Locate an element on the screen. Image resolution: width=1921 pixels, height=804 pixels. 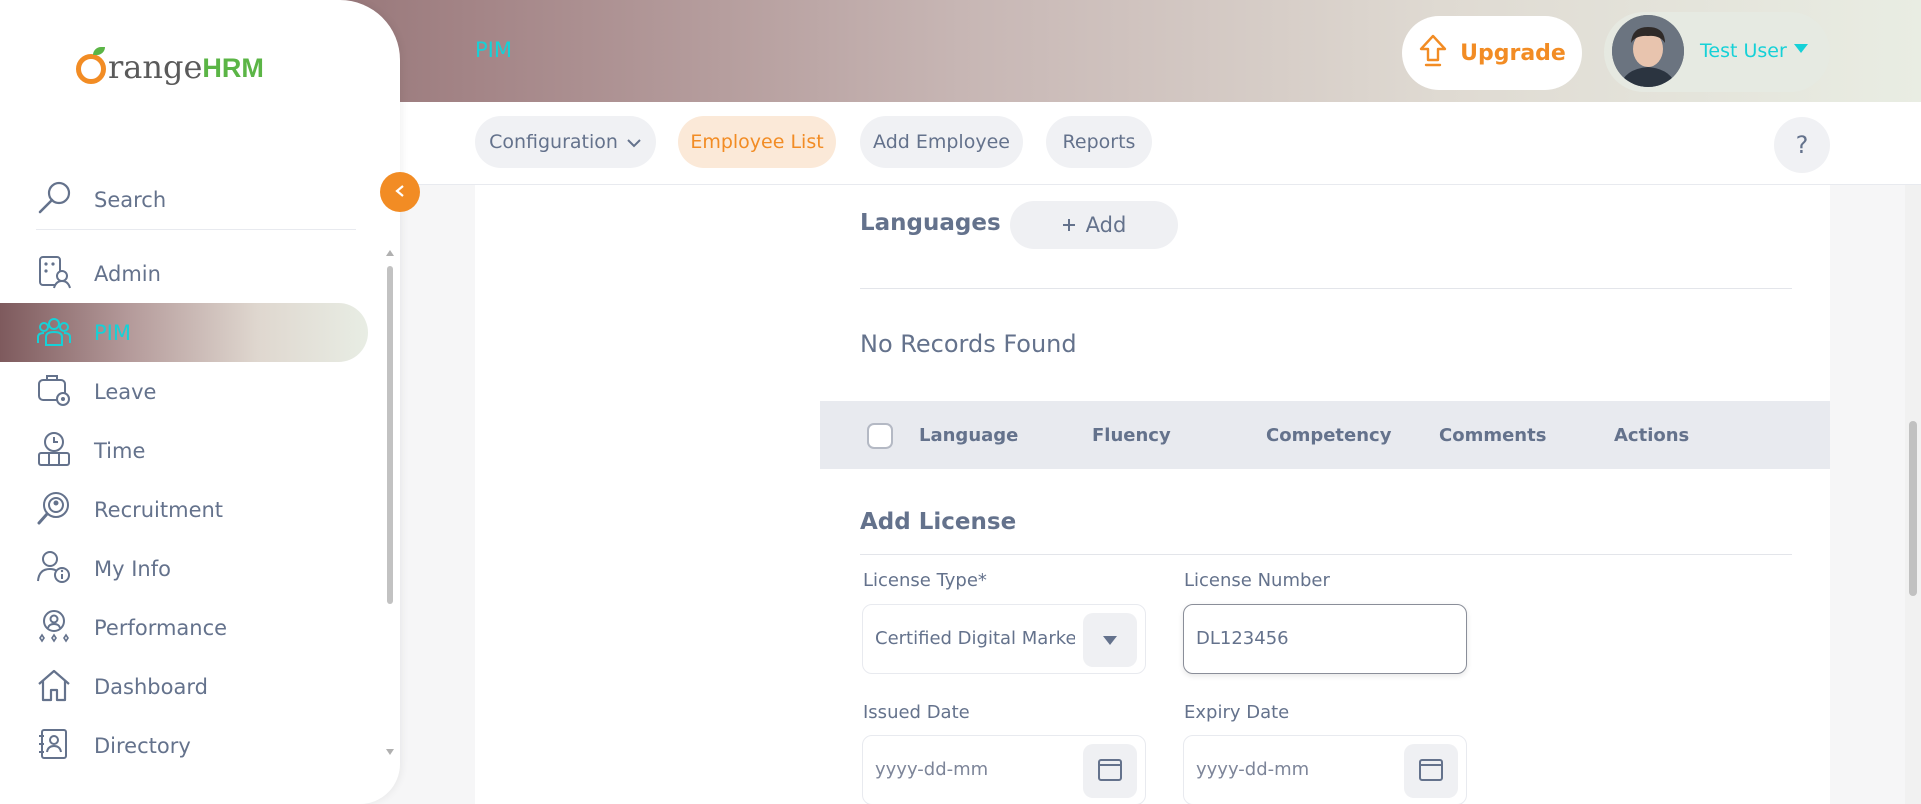
help-icon: ? is located at coordinates (1802, 145).